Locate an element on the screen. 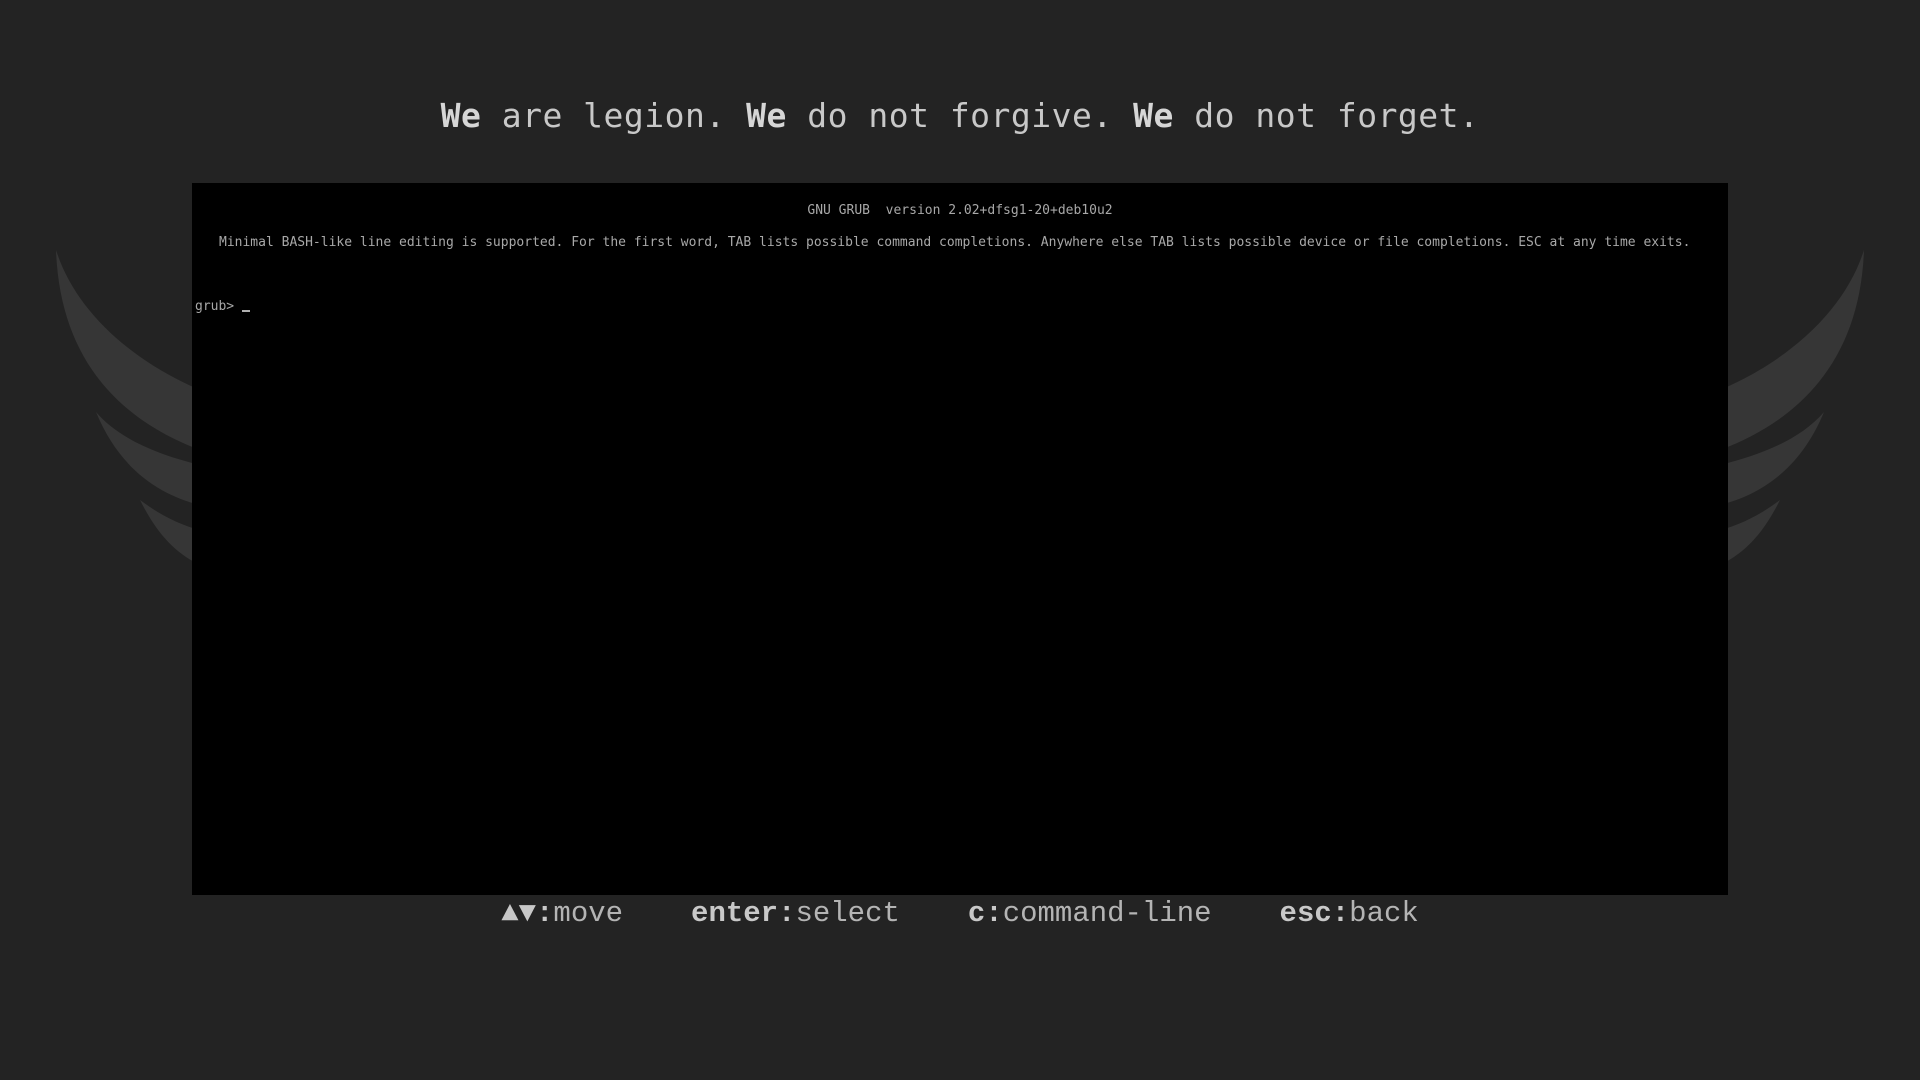 Image resolution: width=1920 pixels, height=1080 pixels. hint-command-line: c:command-line is located at coordinates (1090, 913).